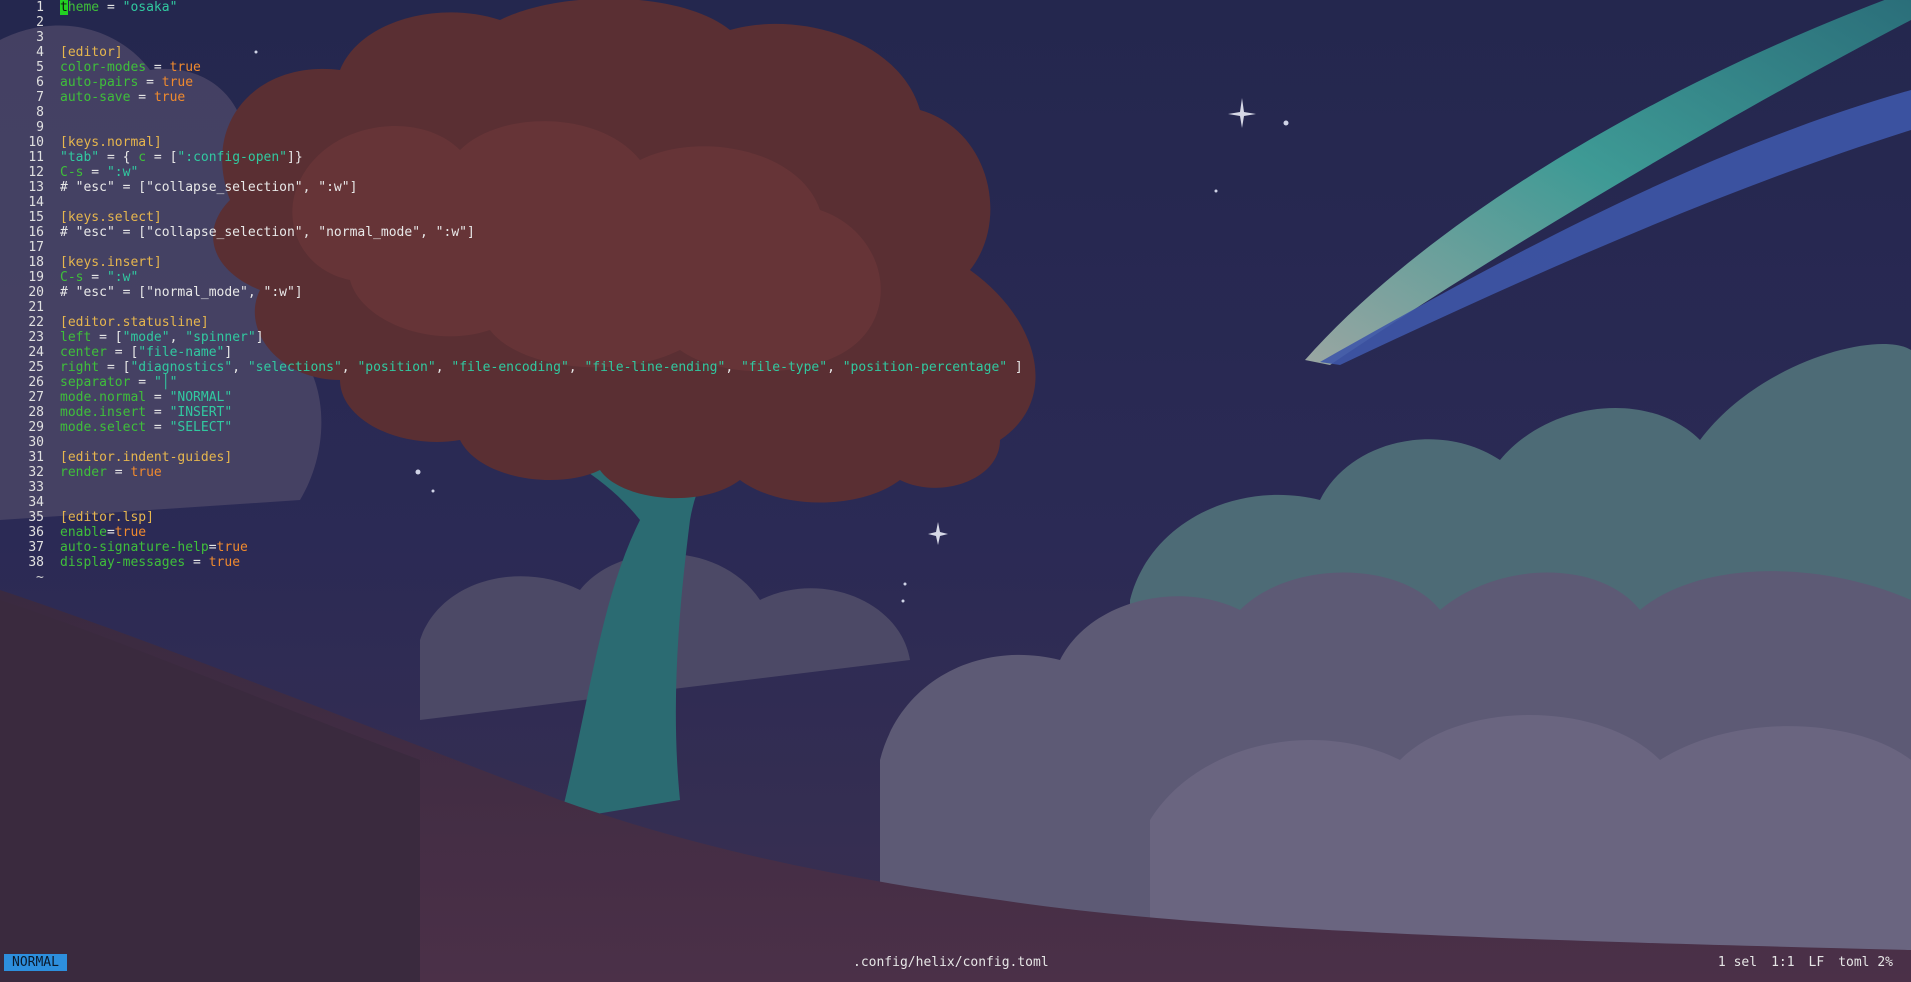 The height and width of the screenshot is (982, 1911). I want to click on code-token: "file-type", so click(784, 367).